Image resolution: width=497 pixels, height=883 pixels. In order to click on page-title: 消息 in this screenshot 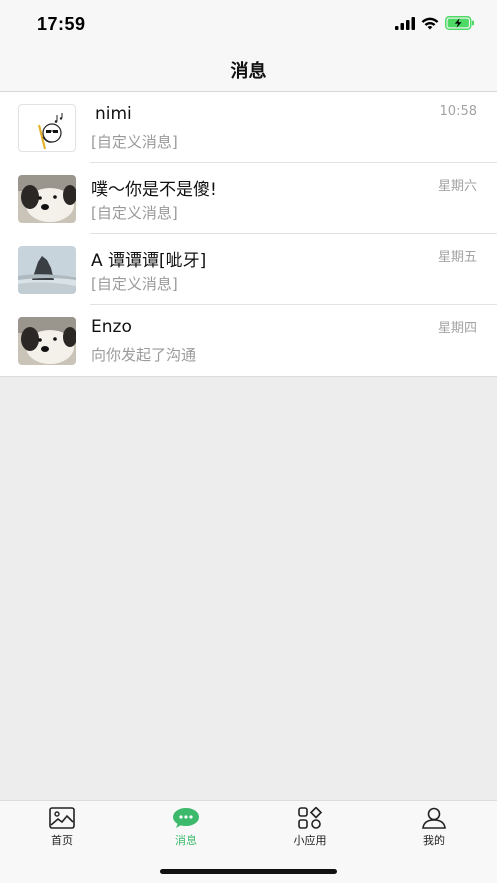, I will do `click(248, 71)`.